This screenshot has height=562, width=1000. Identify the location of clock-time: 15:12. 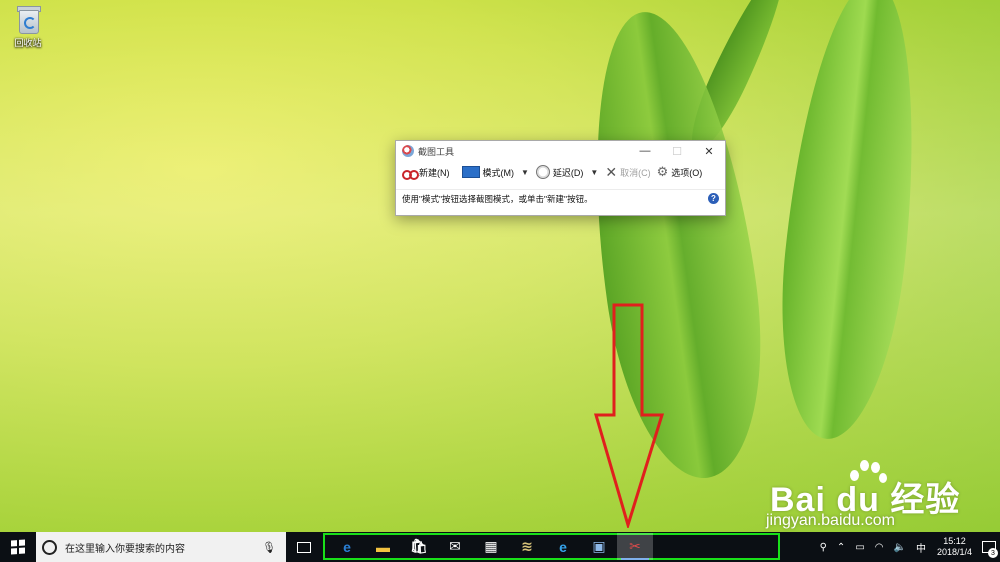
(954, 541).